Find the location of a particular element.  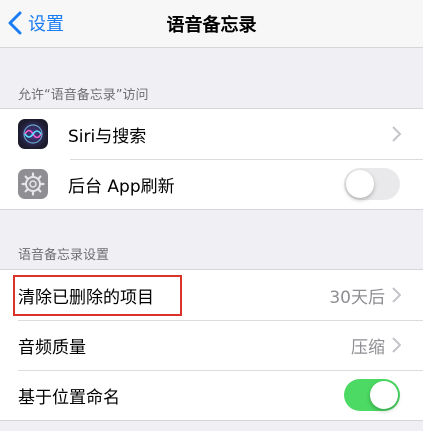

page-title: 语音备忘录 is located at coordinates (211, 25).